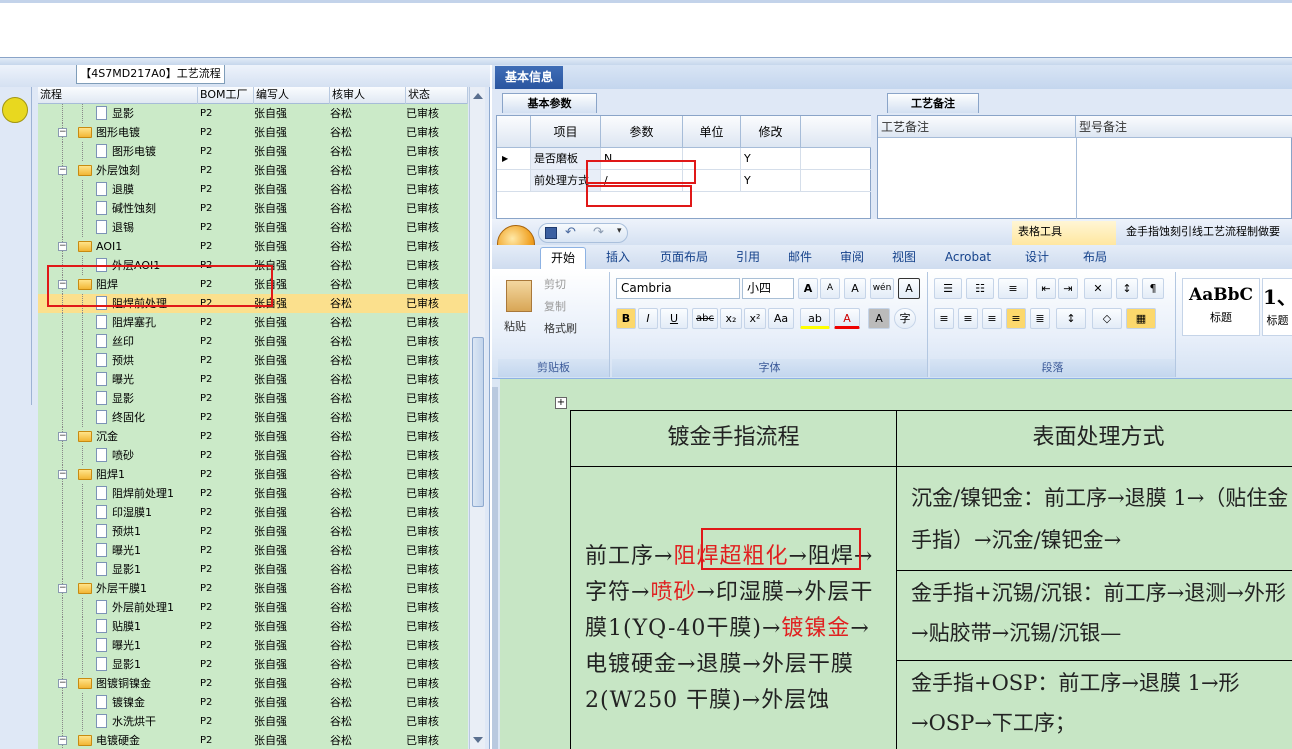 Image resolution: width=1292 pixels, height=749 pixels. I want to click on char-shading-button: A, so click(879, 318).